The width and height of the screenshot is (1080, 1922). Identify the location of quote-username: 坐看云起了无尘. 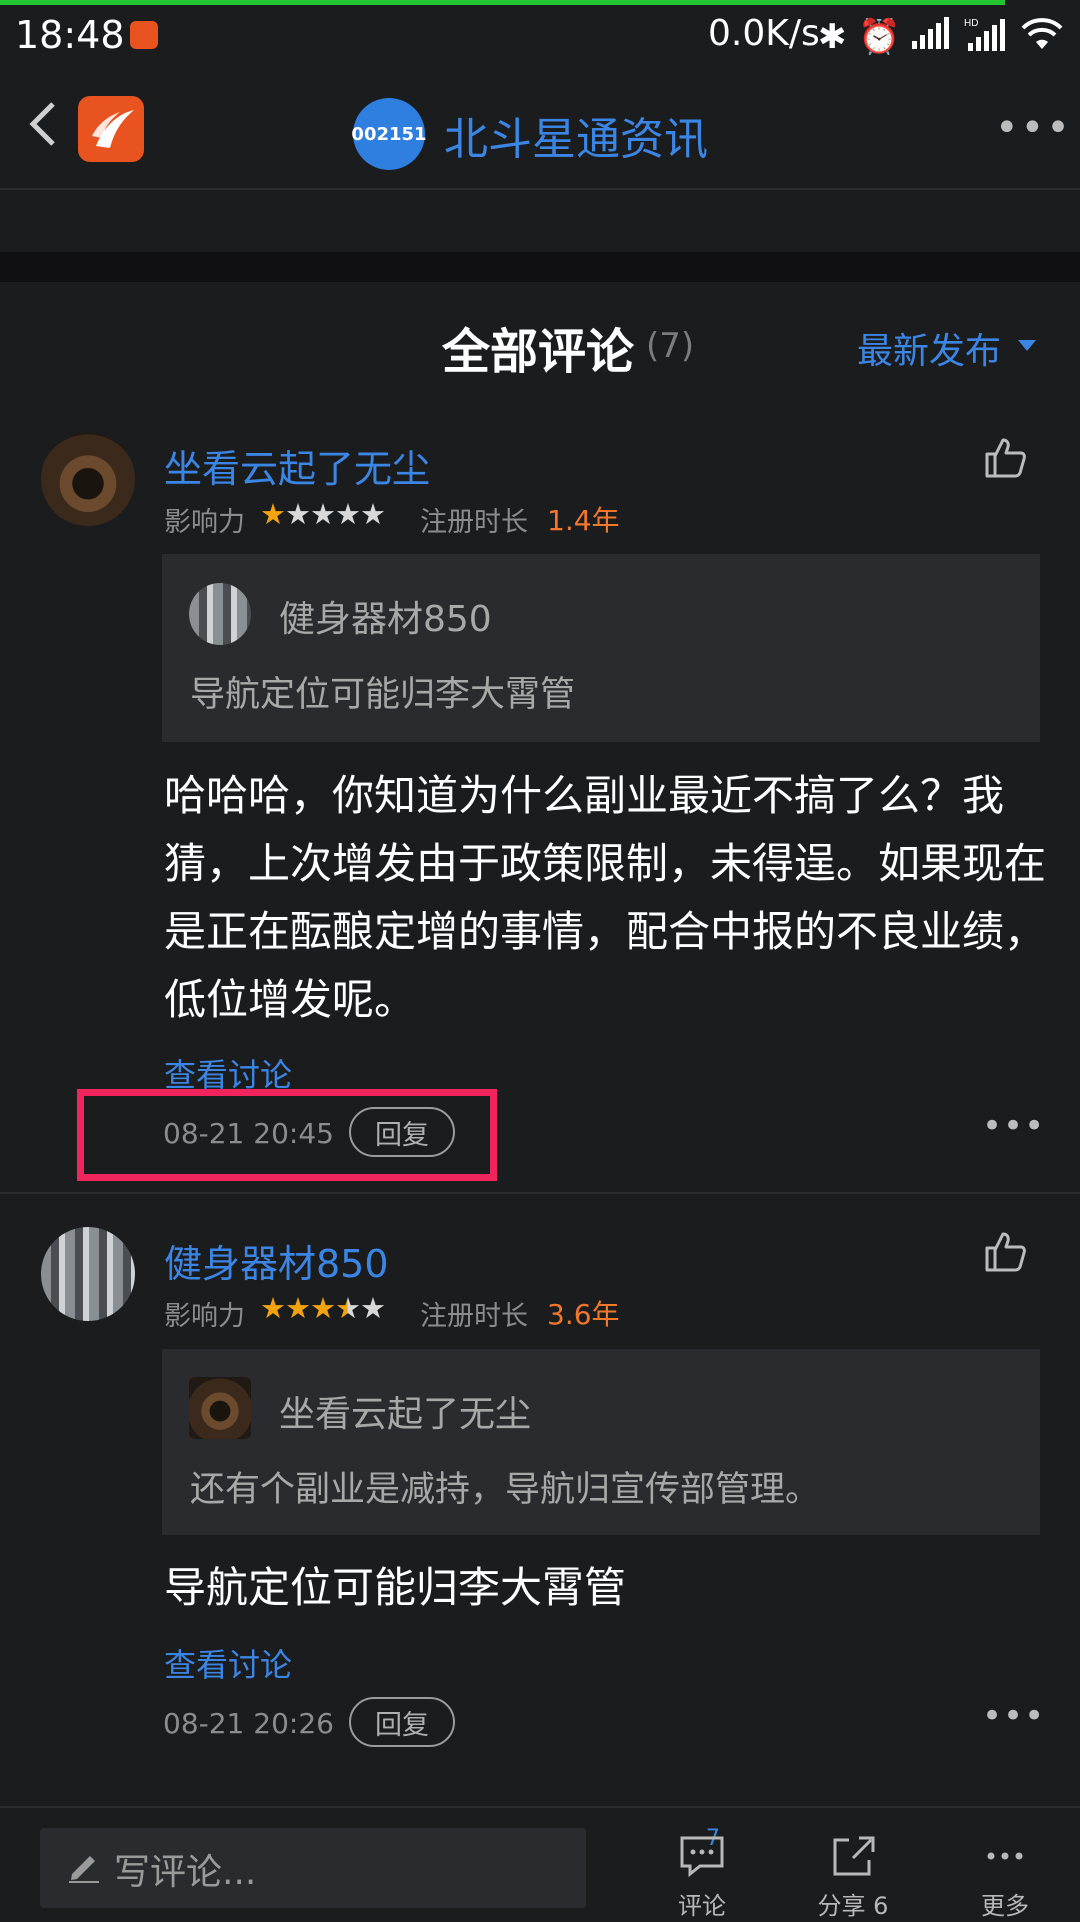
(405, 1414).